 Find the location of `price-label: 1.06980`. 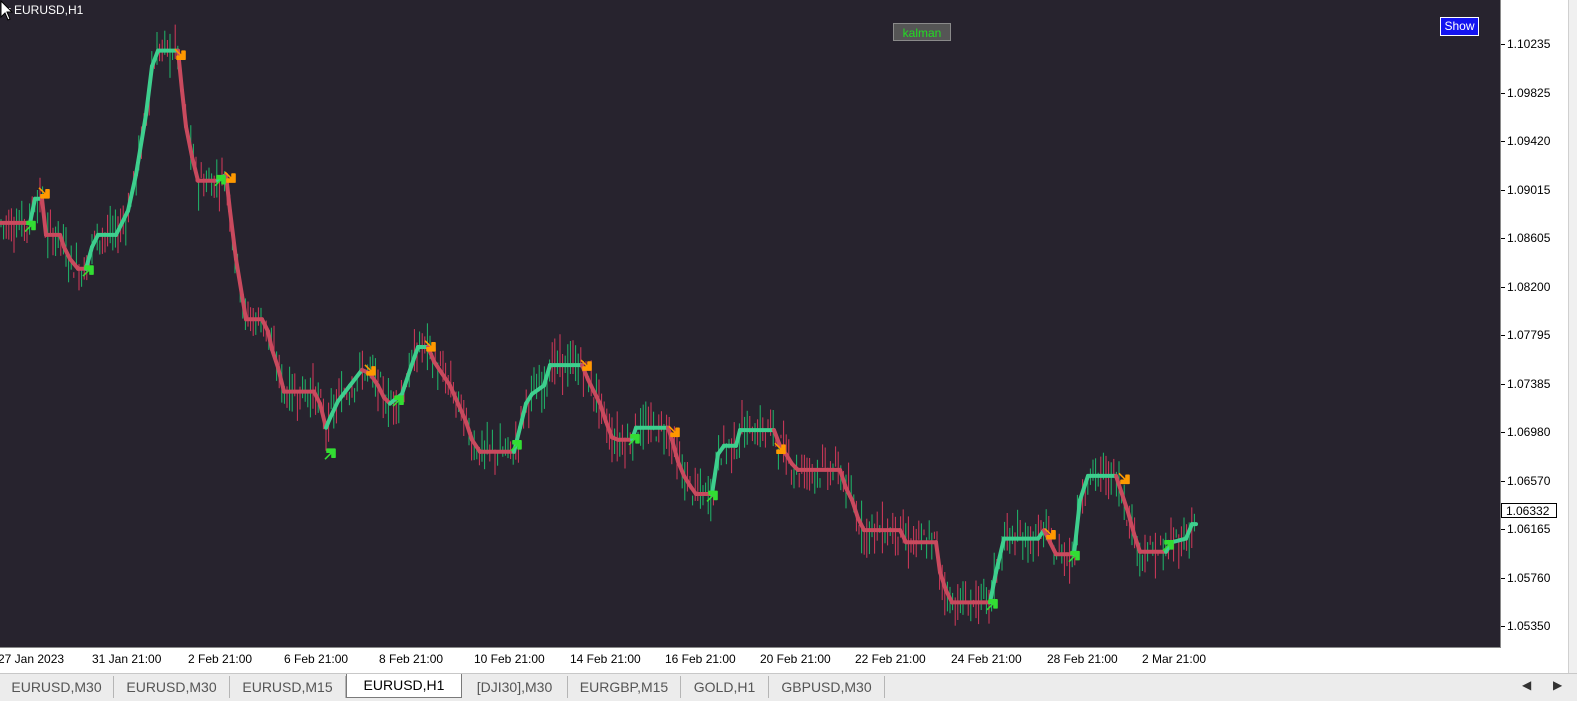

price-label: 1.06980 is located at coordinates (1529, 432).